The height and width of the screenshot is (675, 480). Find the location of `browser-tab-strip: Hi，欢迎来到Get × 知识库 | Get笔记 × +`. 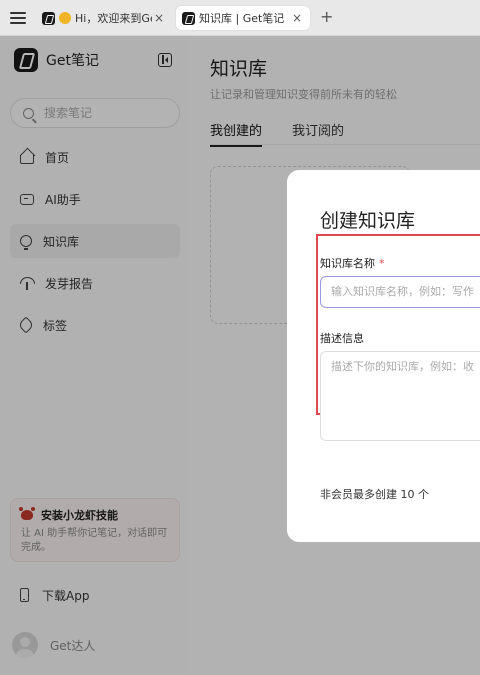

browser-tab-strip: Hi，欢迎来到Get × 知识库 | Get笔记 × + is located at coordinates (240, 18).